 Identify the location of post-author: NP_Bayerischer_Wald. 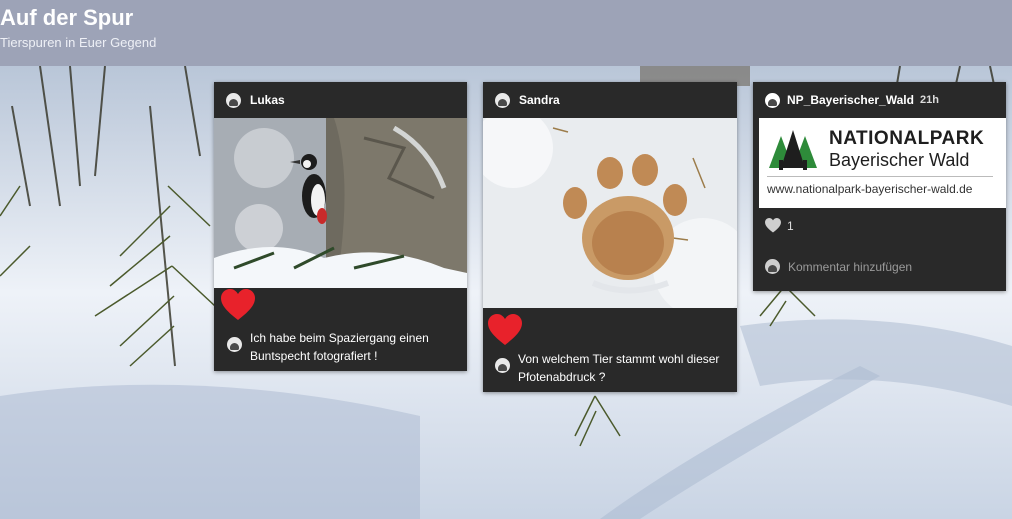
(850, 100).